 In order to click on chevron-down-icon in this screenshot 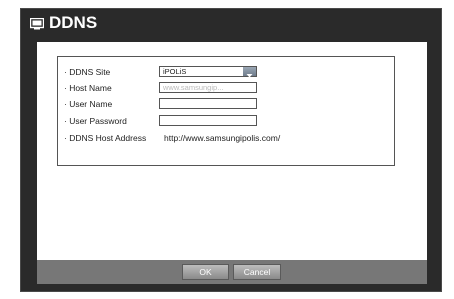, I will do `click(249, 76)`.